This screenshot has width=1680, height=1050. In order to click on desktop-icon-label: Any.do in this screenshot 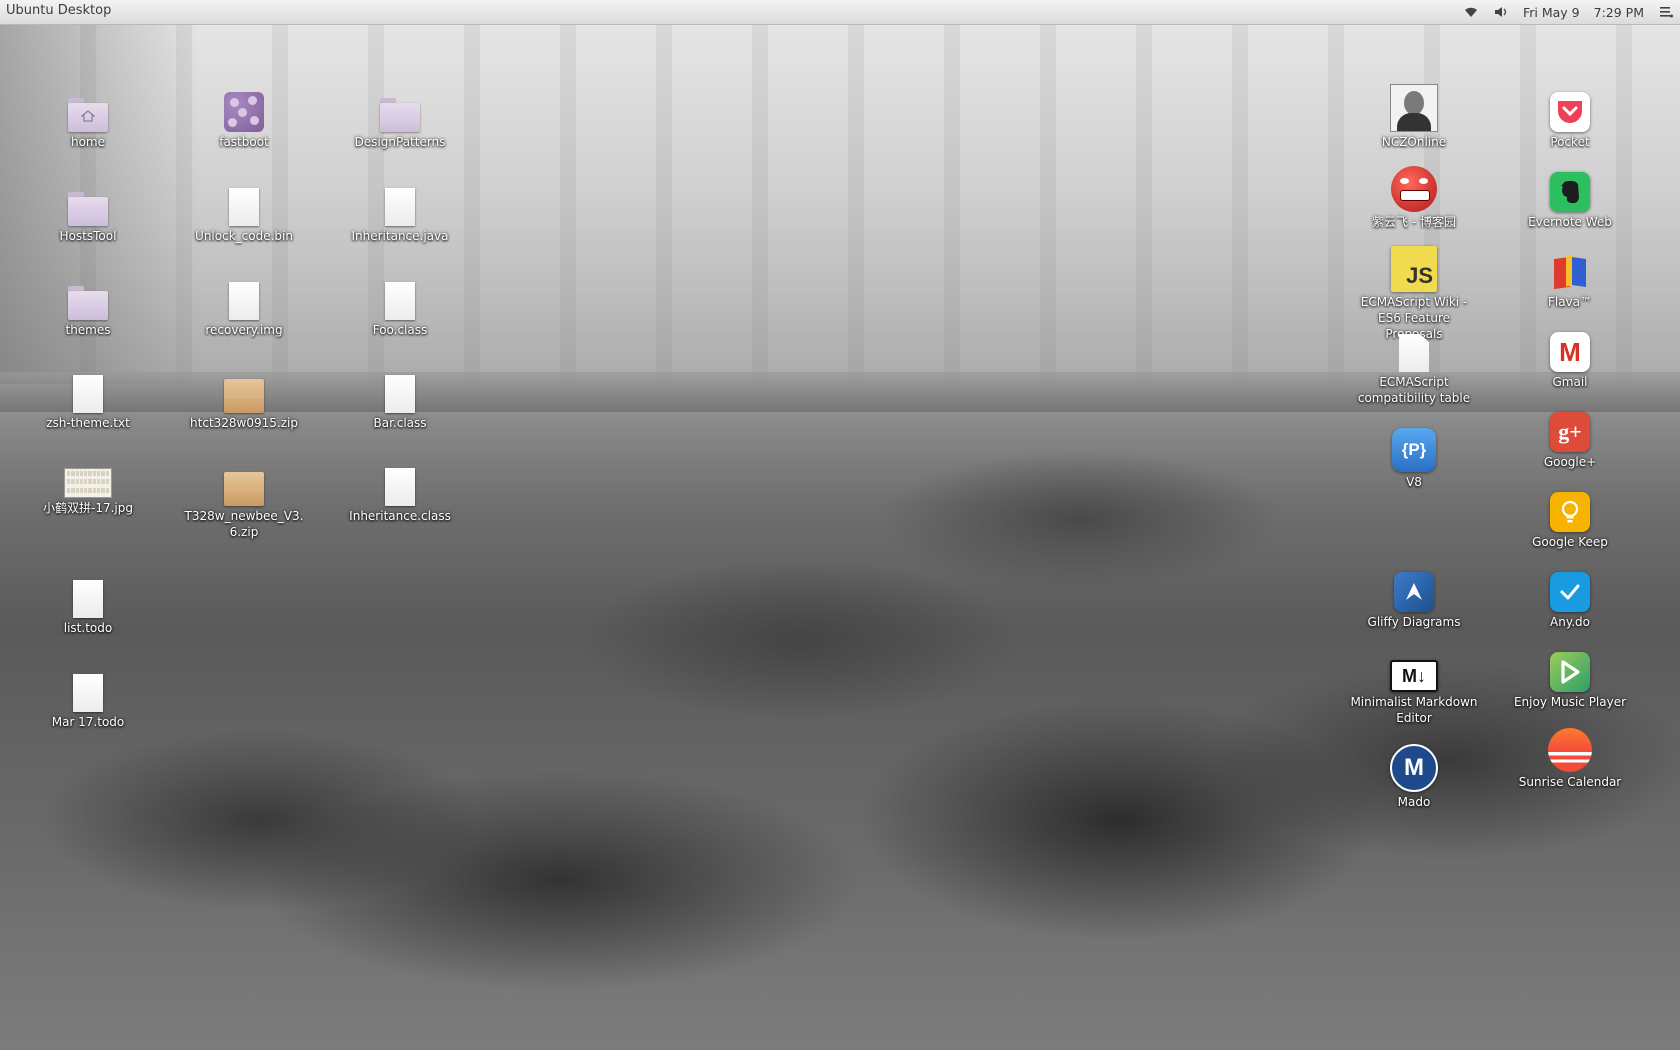, I will do `click(1570, 622)`.